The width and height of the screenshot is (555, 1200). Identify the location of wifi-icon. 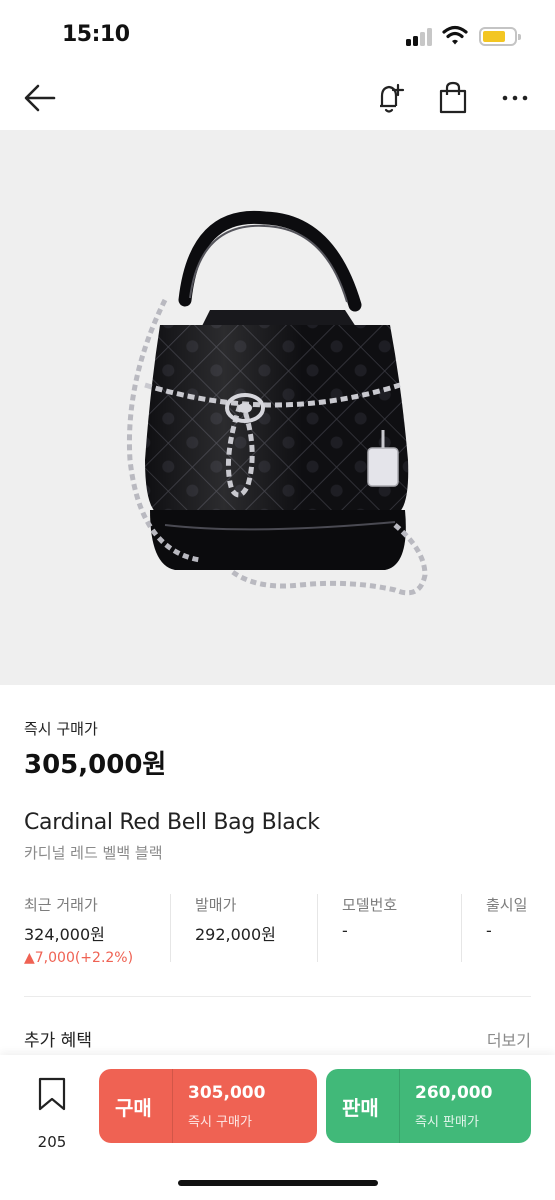
(455, 35).